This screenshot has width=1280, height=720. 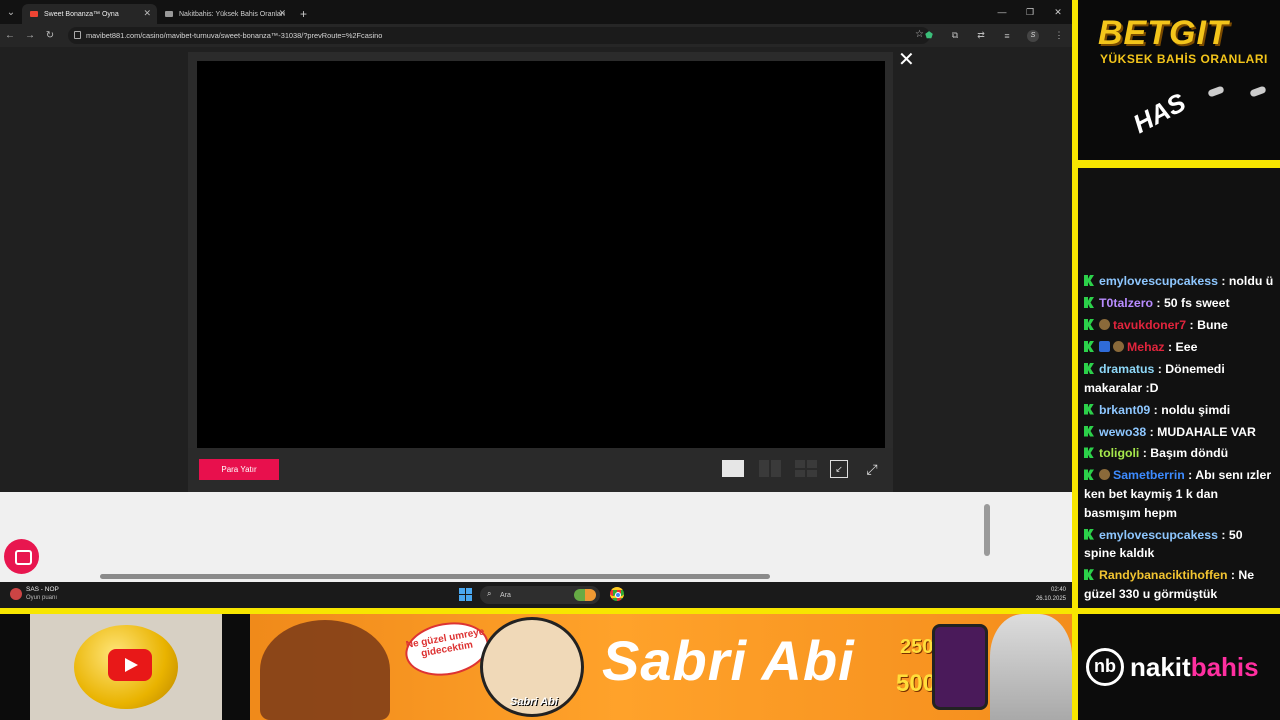 What do you see at coordinates (81, 14) in the screenshot?
I see `tab-title: Sweet Bonanza™ Oyna` at bounding box center [81, 14].